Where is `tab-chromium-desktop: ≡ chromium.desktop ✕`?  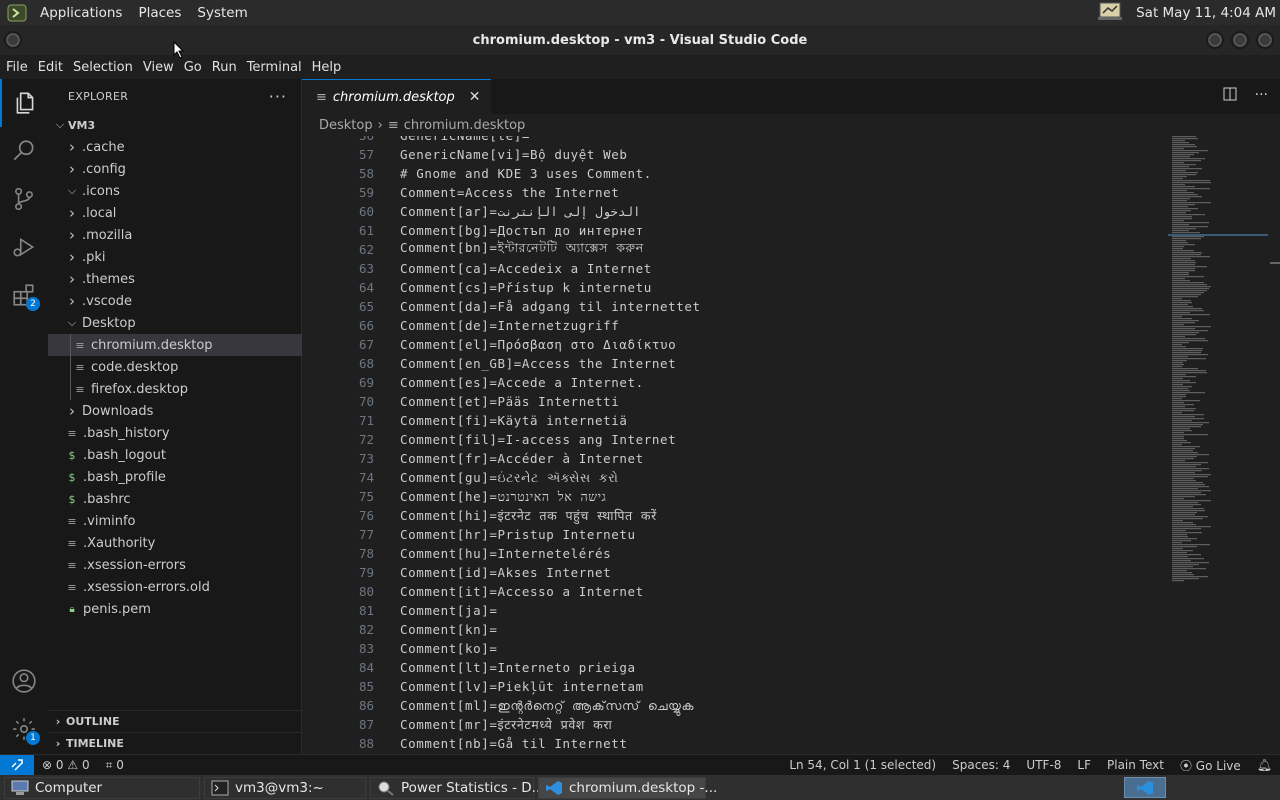
tab-chromium-desktop: ≡ chromium.desktop ✕ is located at coordinates (396, 96).